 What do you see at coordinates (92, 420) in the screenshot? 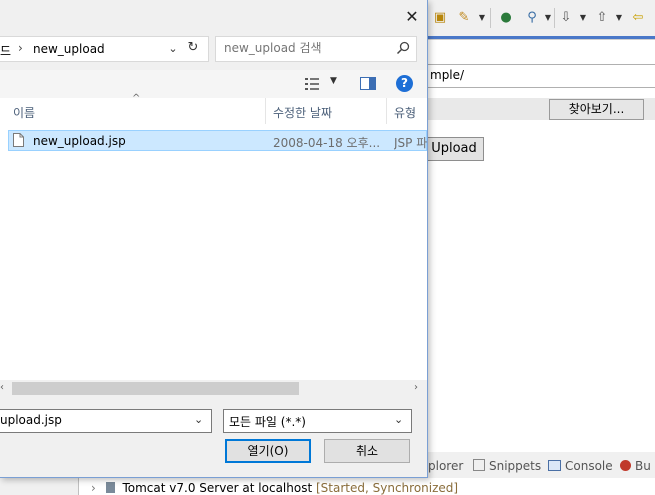
I see `filename-input` at bounding box center [92, 420].